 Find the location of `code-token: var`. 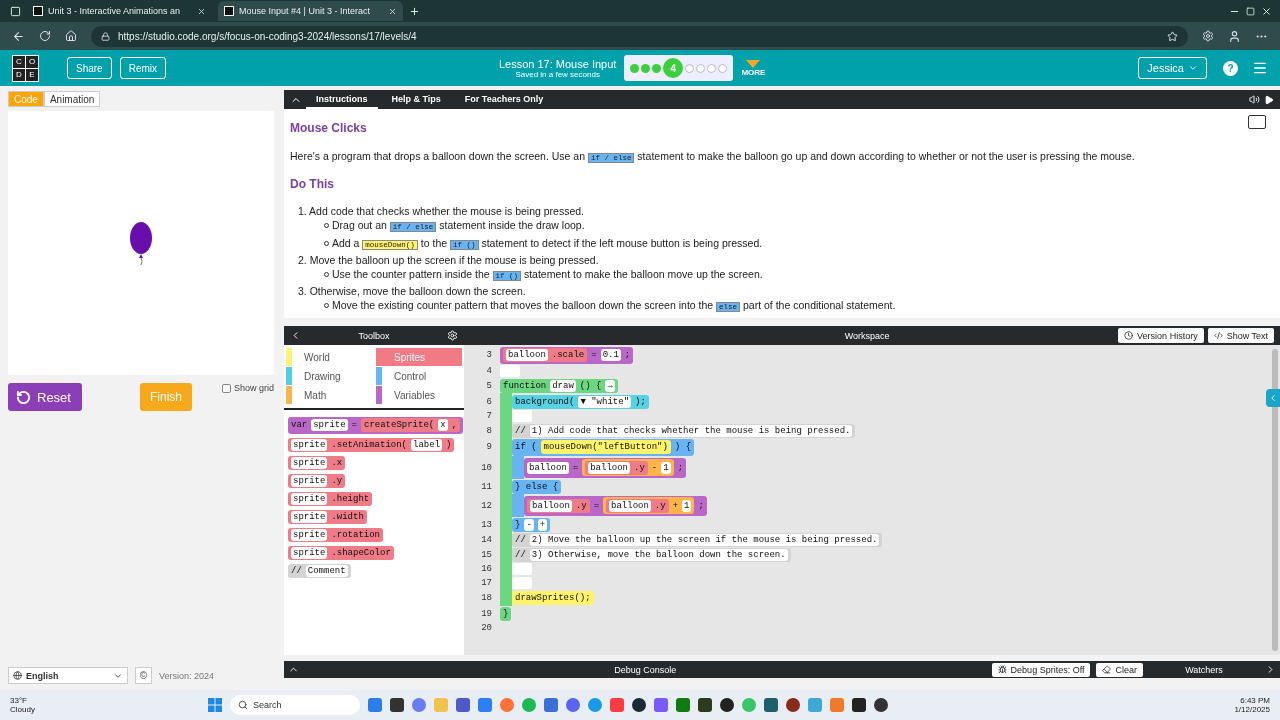

code-token: var is located at coordinates (299, 425).